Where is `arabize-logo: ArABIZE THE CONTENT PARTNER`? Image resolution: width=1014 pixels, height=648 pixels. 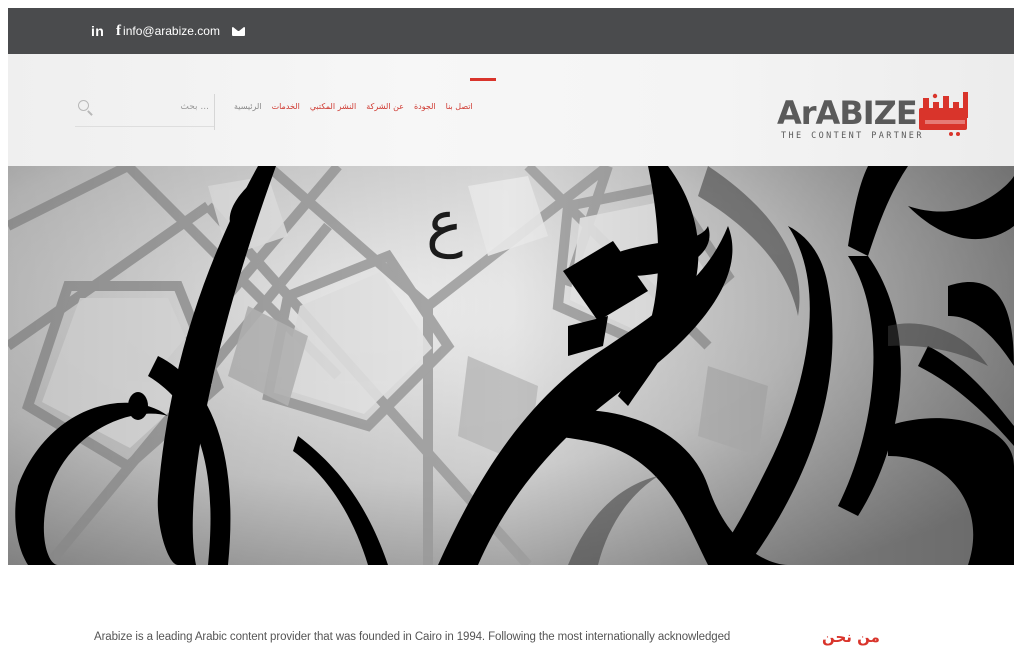 arabize-logo: ArABIZE THE CONTENT PARTNER is located at coordinates (872, 116).